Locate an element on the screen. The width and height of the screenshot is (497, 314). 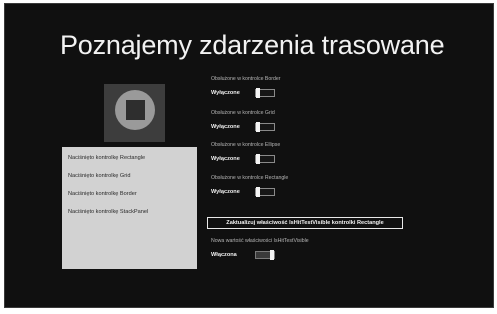
rectangle-handled-state: Wyłączone is located at coordinates (225, 192).